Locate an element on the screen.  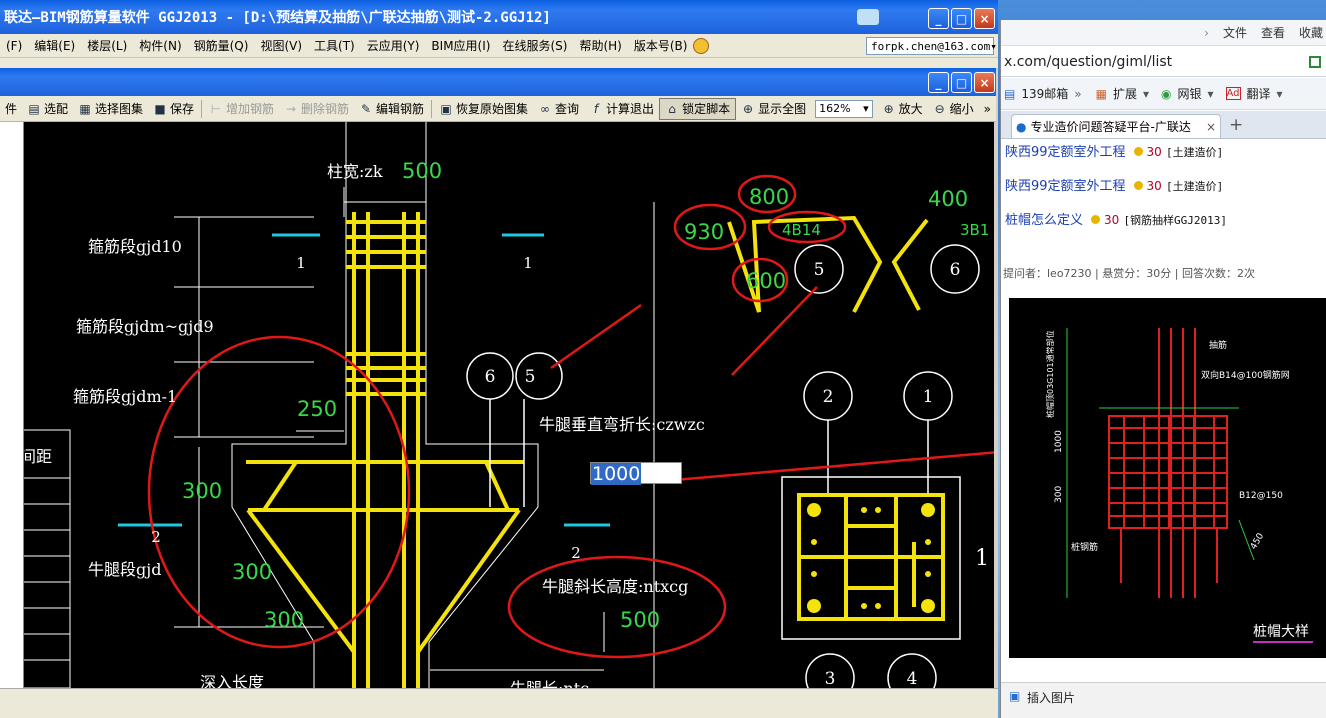
select-button: ▤ 选配 is located at coordinates (47, 109).